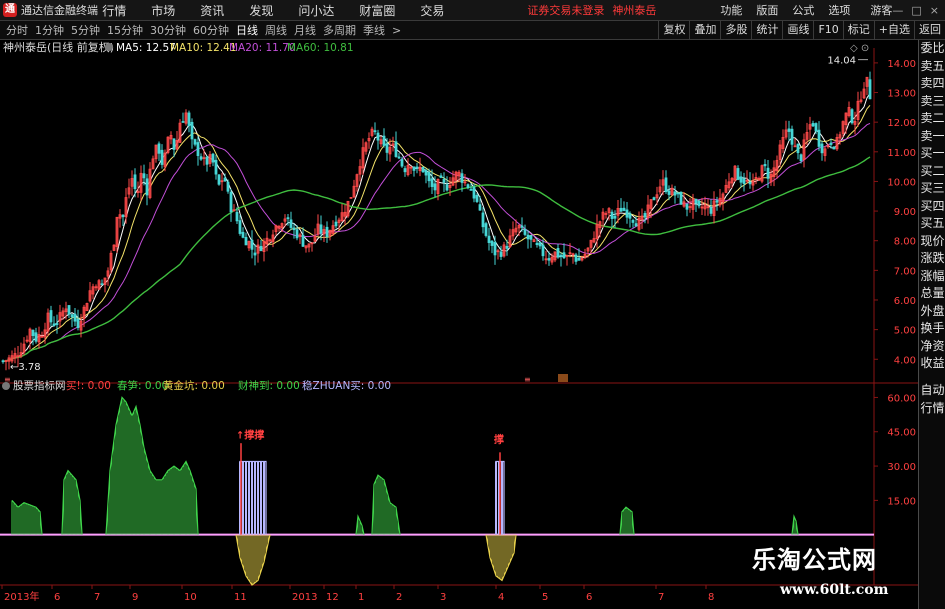  What do you see at coordinates (839, 10) in the screenshot?
I see `menu-item-options: 选项` at bounding box center [839, 10].